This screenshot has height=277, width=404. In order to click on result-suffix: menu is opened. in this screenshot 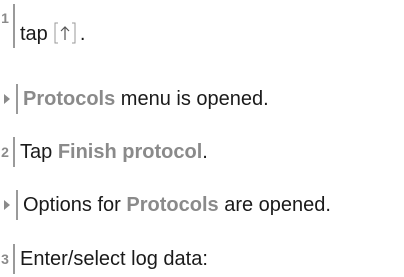, I will do `click(192, 99)`.